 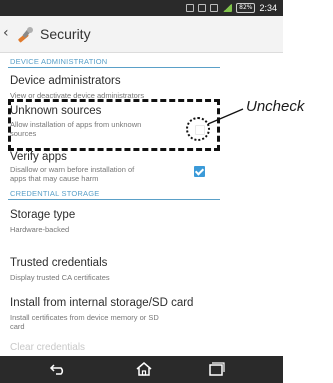 What do you see at coordinates (268, 8) in the screenshot?
I see `clock: 2:34` at bounding box center [268, 8].